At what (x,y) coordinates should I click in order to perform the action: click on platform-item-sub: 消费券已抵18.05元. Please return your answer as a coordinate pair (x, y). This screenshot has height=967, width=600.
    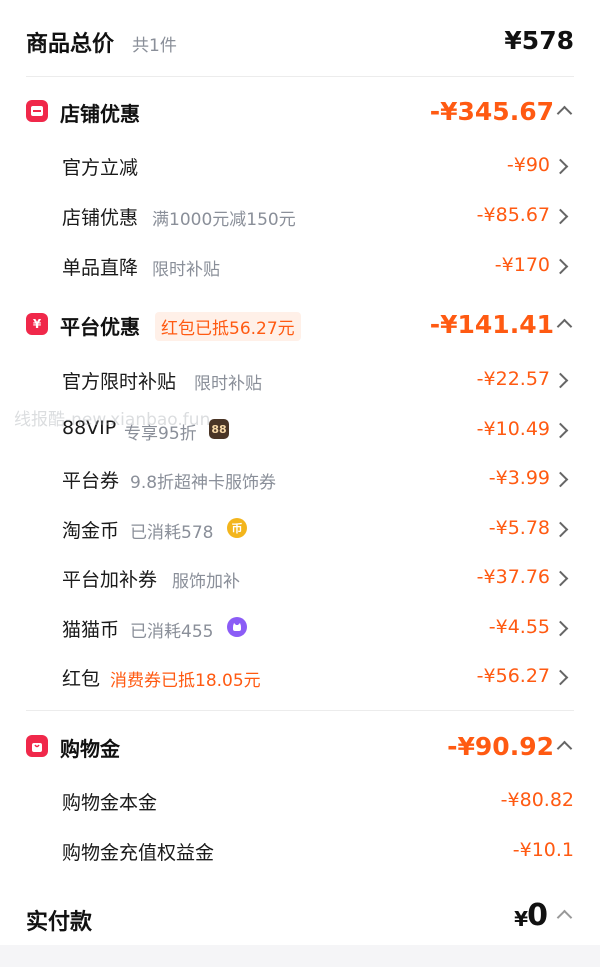
    Looking at the image, I should click on (185, 681).